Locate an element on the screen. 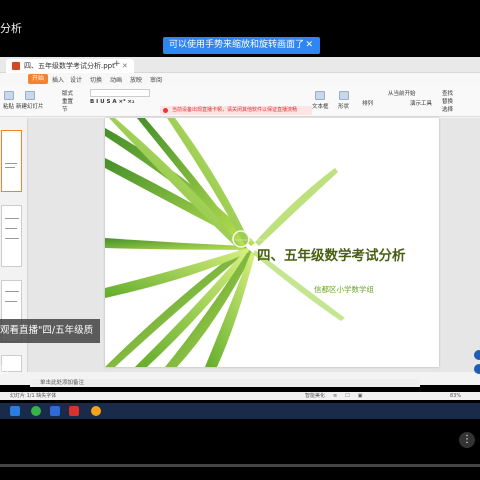  layout-button: 版式 is located at coordinates (67, 93).